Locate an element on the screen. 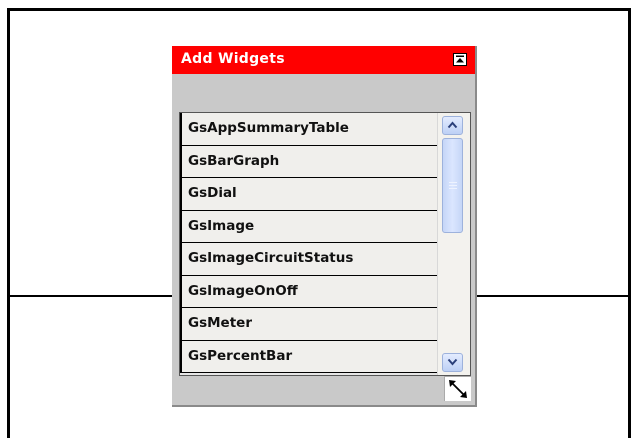 Image resolution: width=633 pixels, height=438 pixels. collapse-icon is located at coordinates (460, 59).